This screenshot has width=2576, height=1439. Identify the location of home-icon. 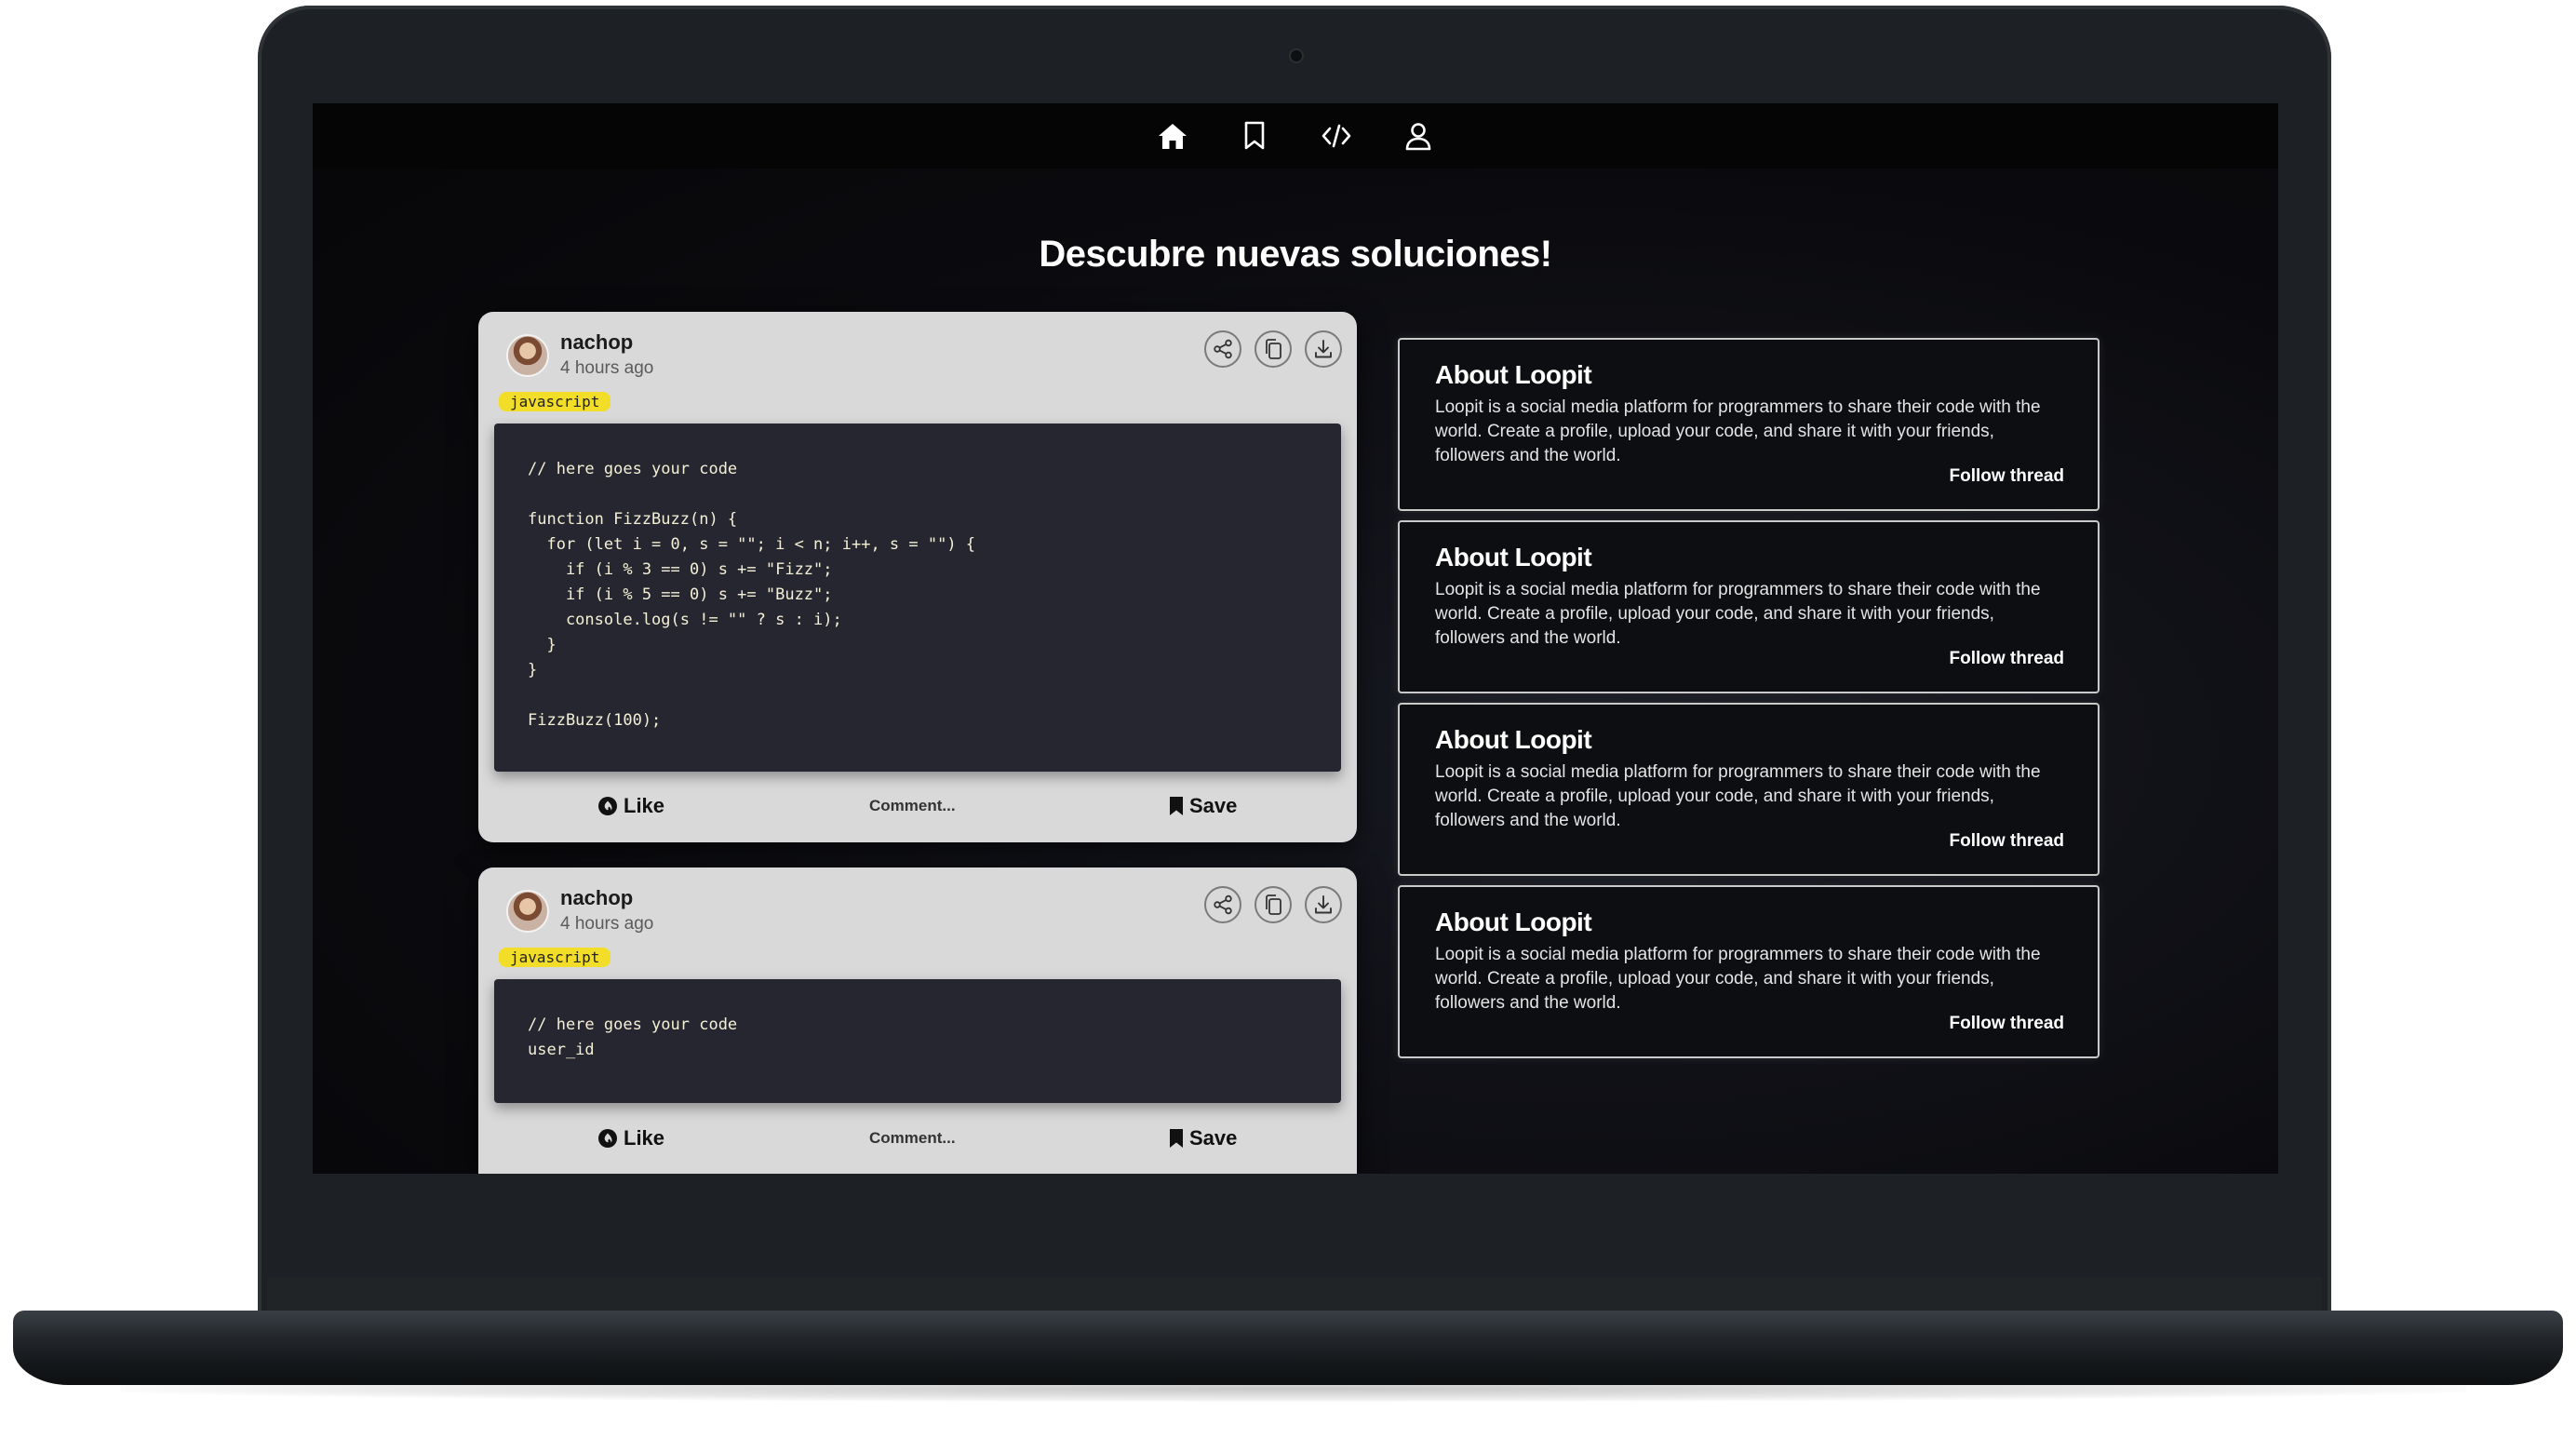
(1172, 136).